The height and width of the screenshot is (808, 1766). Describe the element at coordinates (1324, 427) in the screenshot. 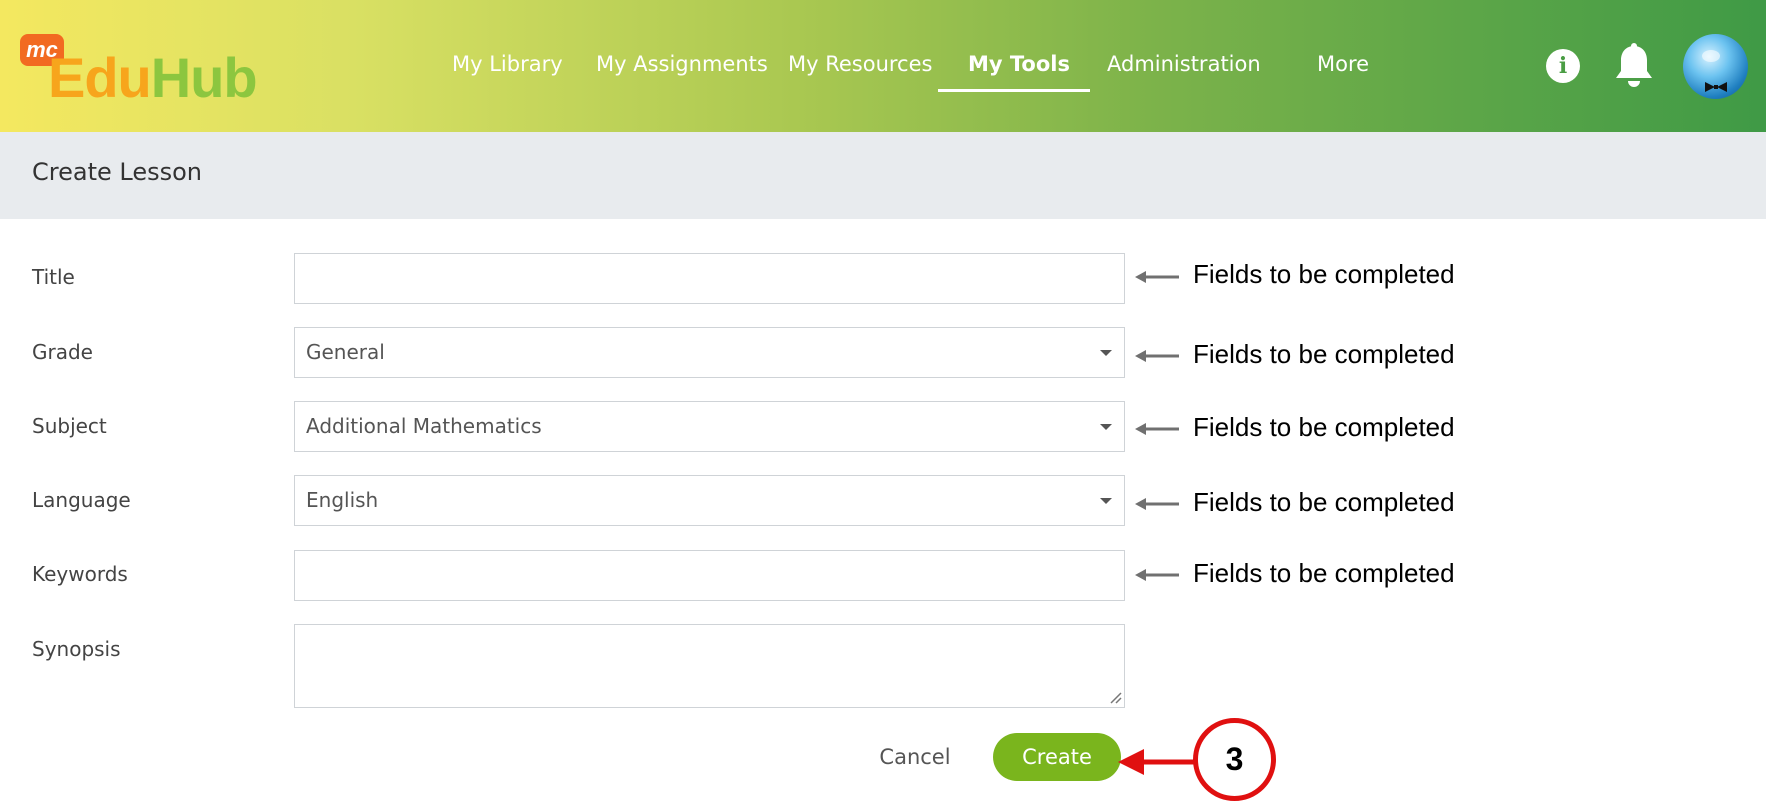

I see `annotation-subject: Fields to be completed` at that location.